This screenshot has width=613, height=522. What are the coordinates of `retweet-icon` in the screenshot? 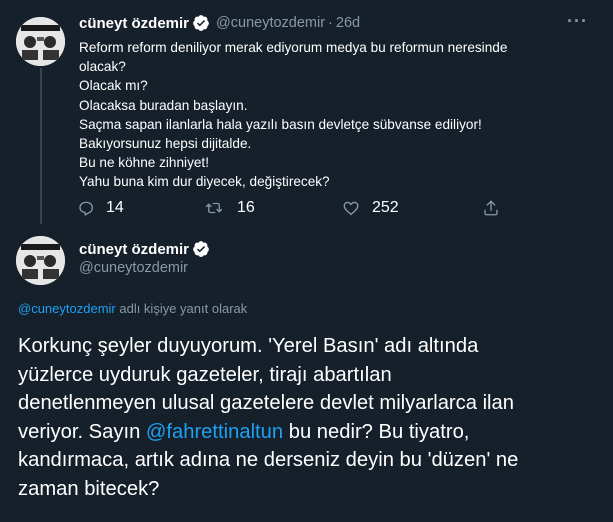 It's located at (214, 208).